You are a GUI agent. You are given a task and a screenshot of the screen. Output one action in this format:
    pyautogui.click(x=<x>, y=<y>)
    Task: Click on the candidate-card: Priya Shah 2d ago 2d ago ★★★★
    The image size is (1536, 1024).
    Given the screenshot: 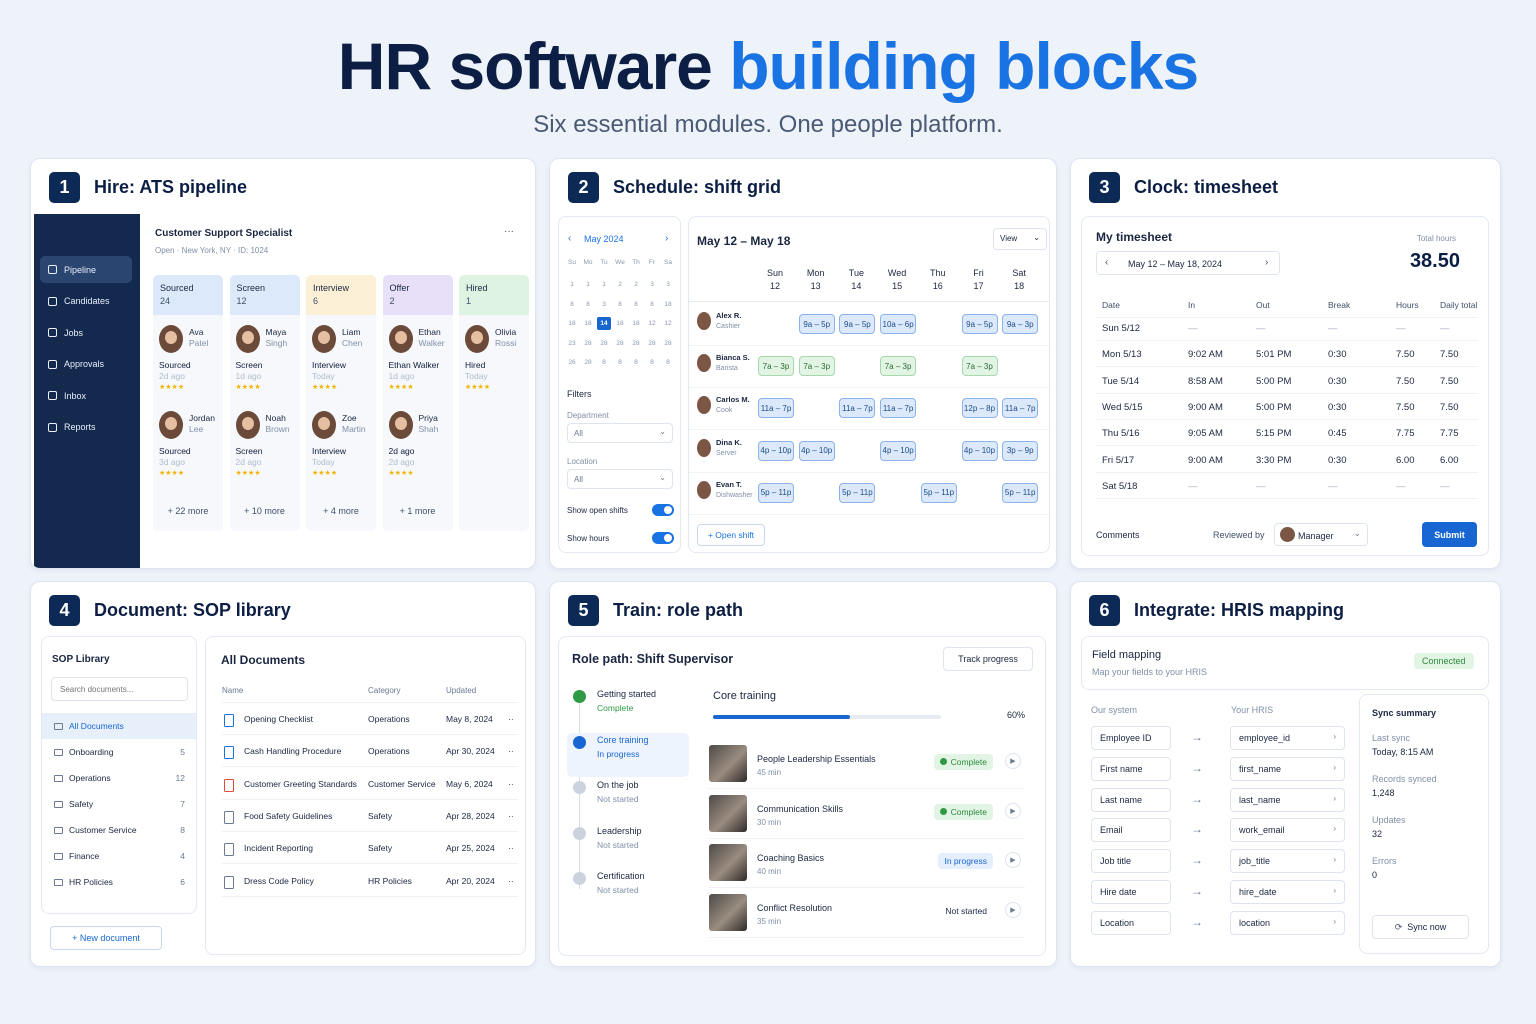 What is the action you would take?
    pyautogui.click(x=419, y=451)
    